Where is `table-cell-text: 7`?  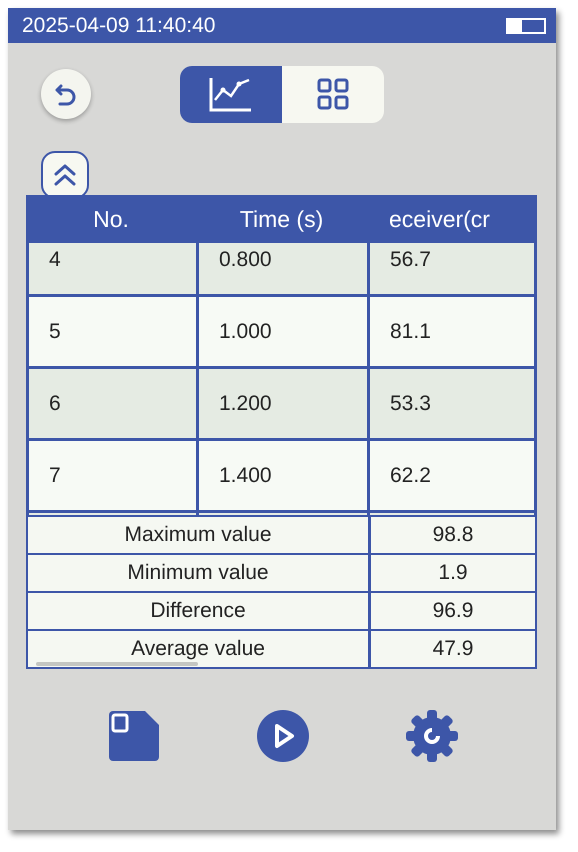 table-cell-text: 7 is located at coordinates (55, 475).